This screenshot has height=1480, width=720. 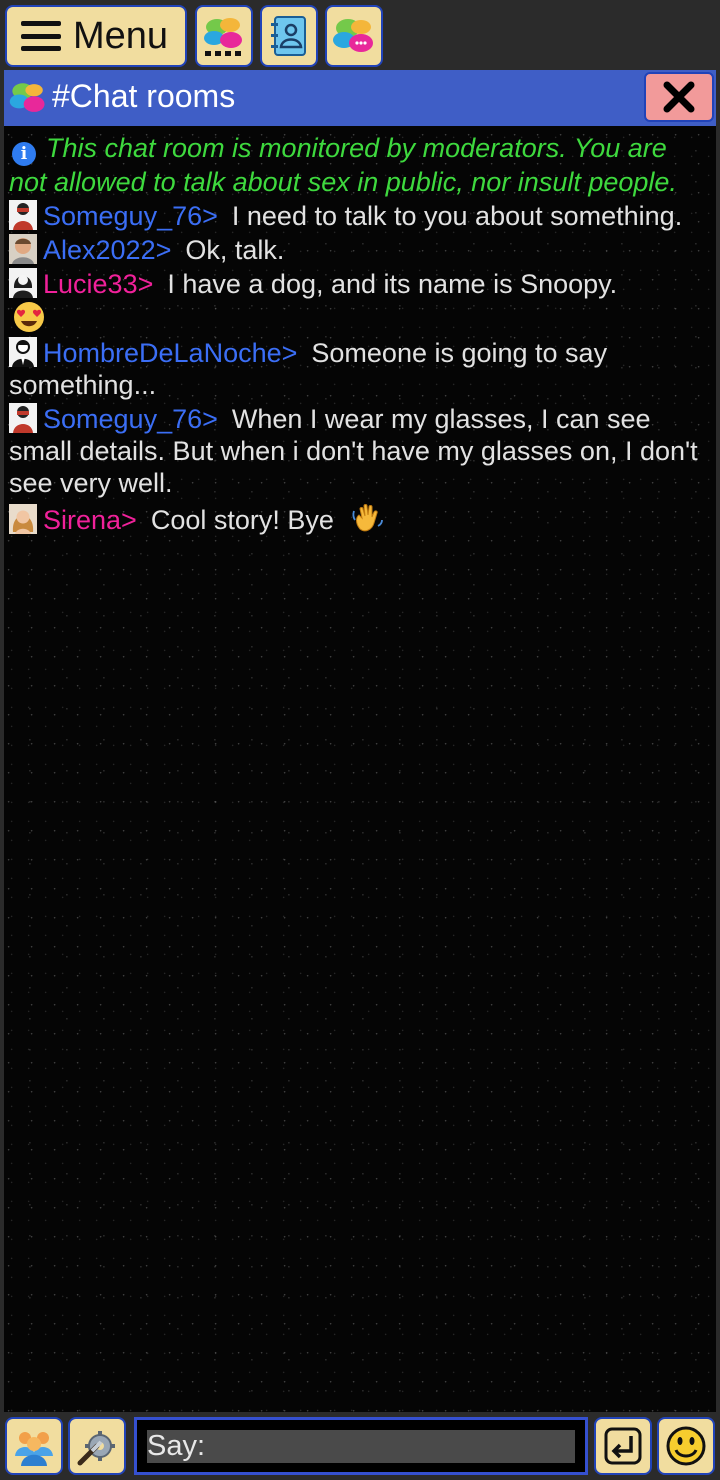 What do you see at coordinates (23, 352) in the screenshot?
I see `suit-man-avatar-icon` at bounding box center [23, 352].